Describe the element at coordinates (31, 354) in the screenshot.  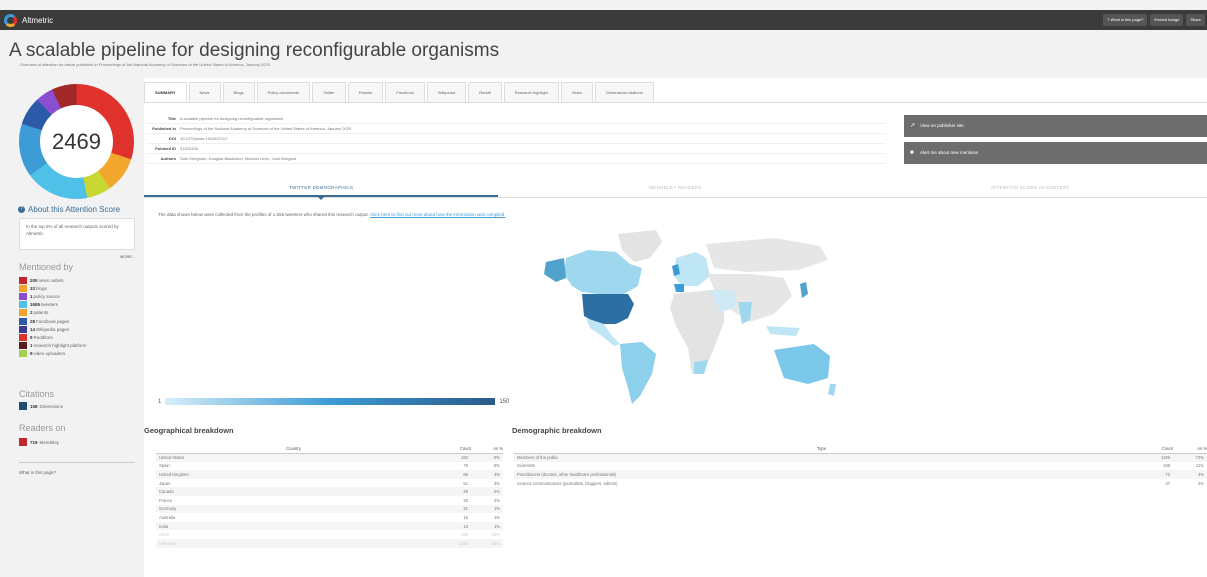
I see `mention-count: 9` at that location.